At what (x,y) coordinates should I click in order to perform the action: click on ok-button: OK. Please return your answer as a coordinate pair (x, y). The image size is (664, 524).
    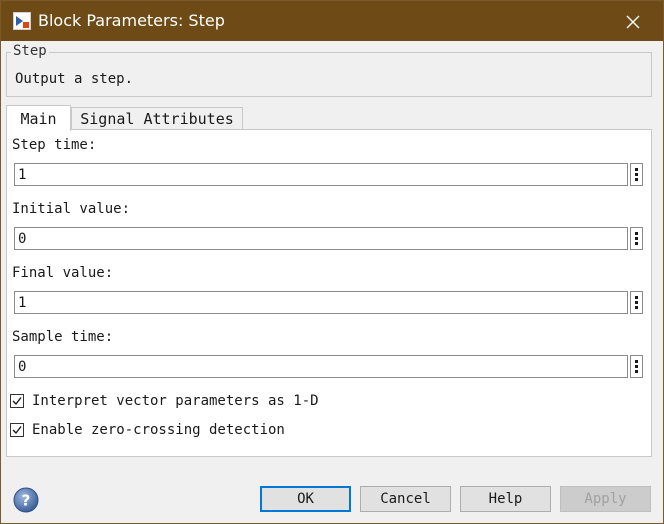
    Looking at the image, I should click on (305, 499).